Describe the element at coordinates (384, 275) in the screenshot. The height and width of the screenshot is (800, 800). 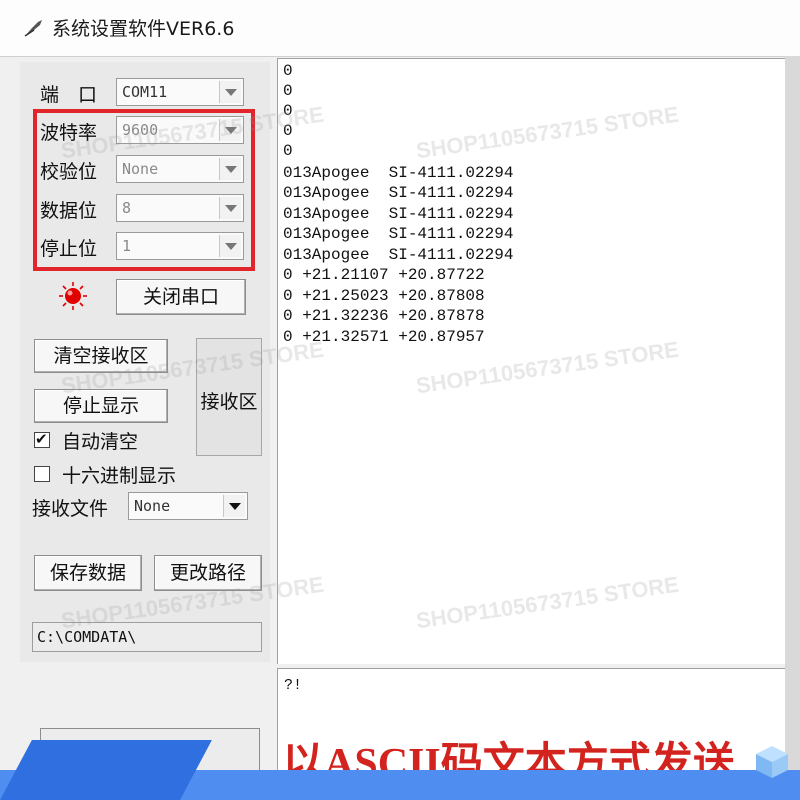
I see `receive-line: 0 +21.21107 +20.87722` at that location.